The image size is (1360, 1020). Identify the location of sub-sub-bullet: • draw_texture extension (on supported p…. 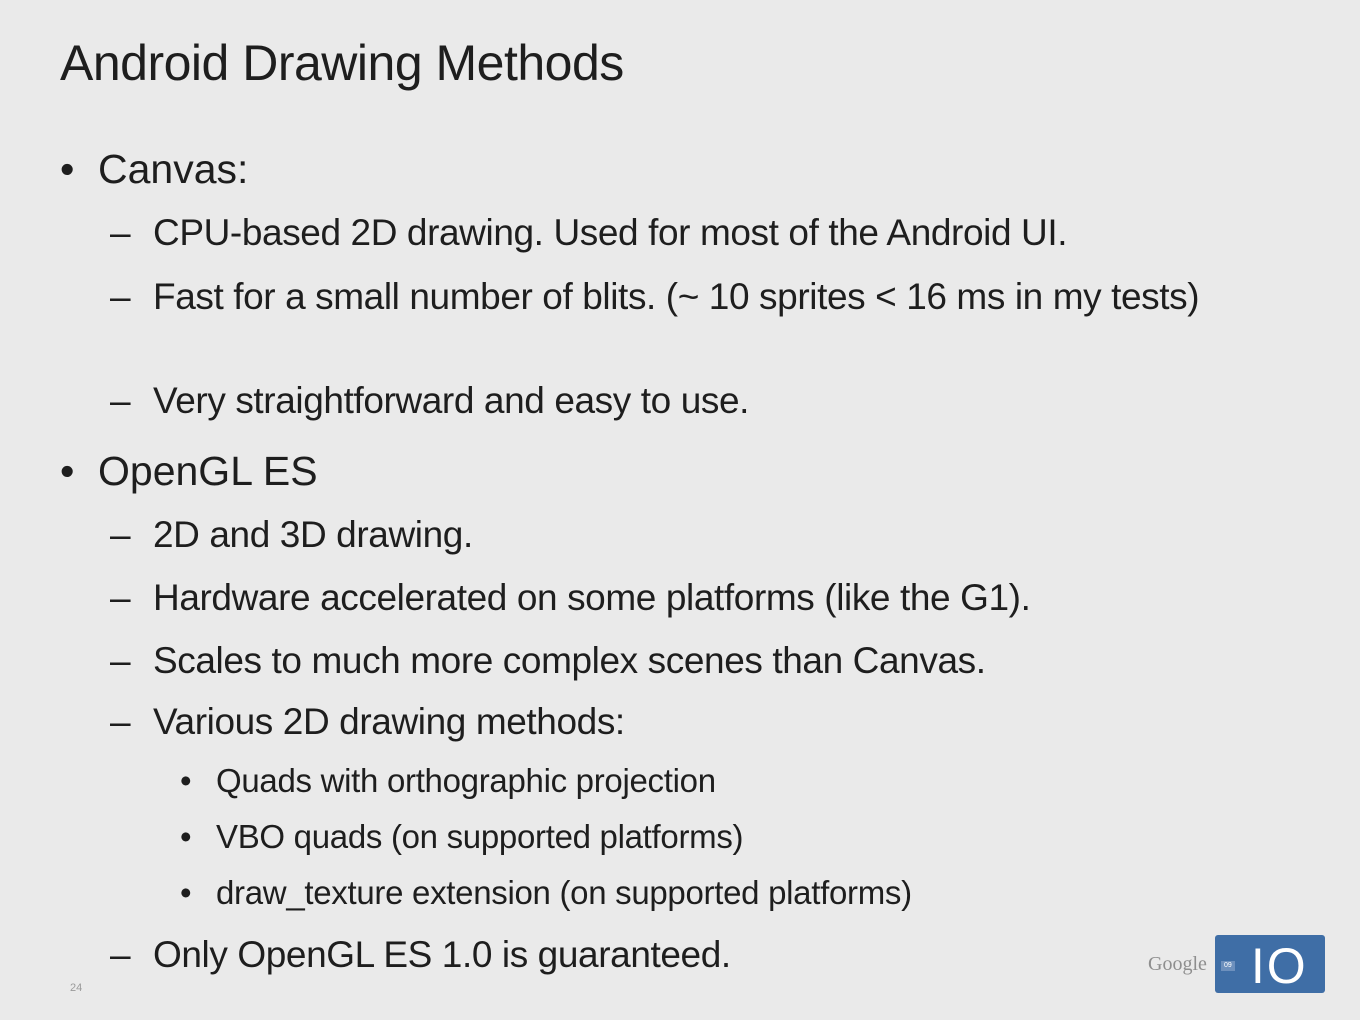
(546, 893).